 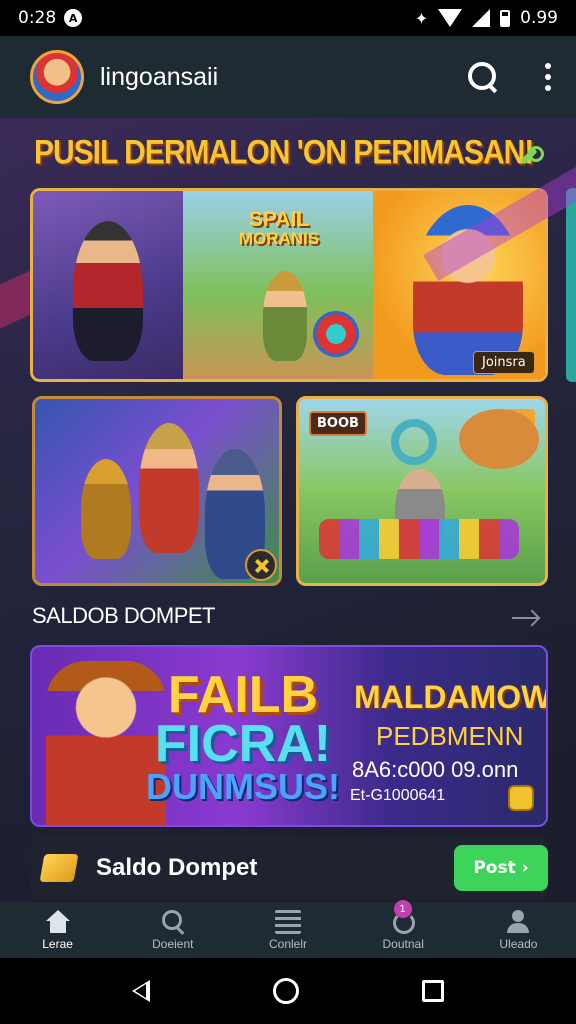 What do you see at coordinates (288, 921) in the screenshot?
I see `list-icon` at bounding box center [288, 921].